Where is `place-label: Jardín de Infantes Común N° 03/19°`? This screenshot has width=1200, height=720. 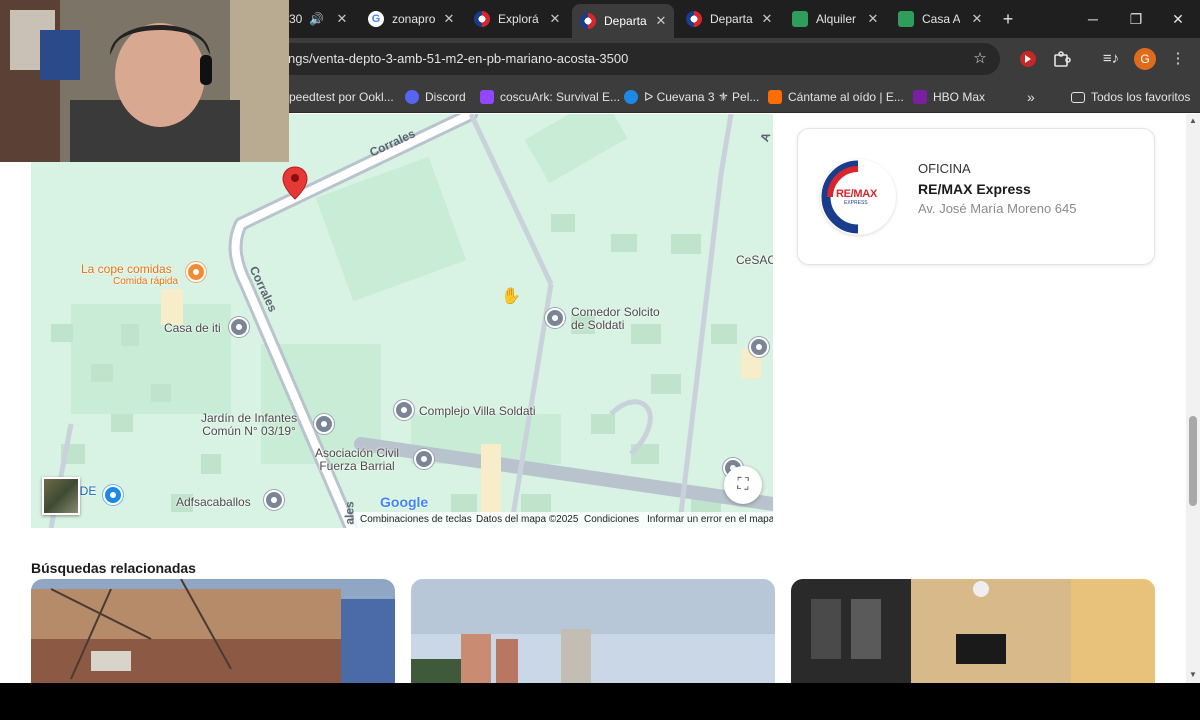
place-label: Jardín de Infantes Común N° 03/19° is located at coordinates (249, 425).